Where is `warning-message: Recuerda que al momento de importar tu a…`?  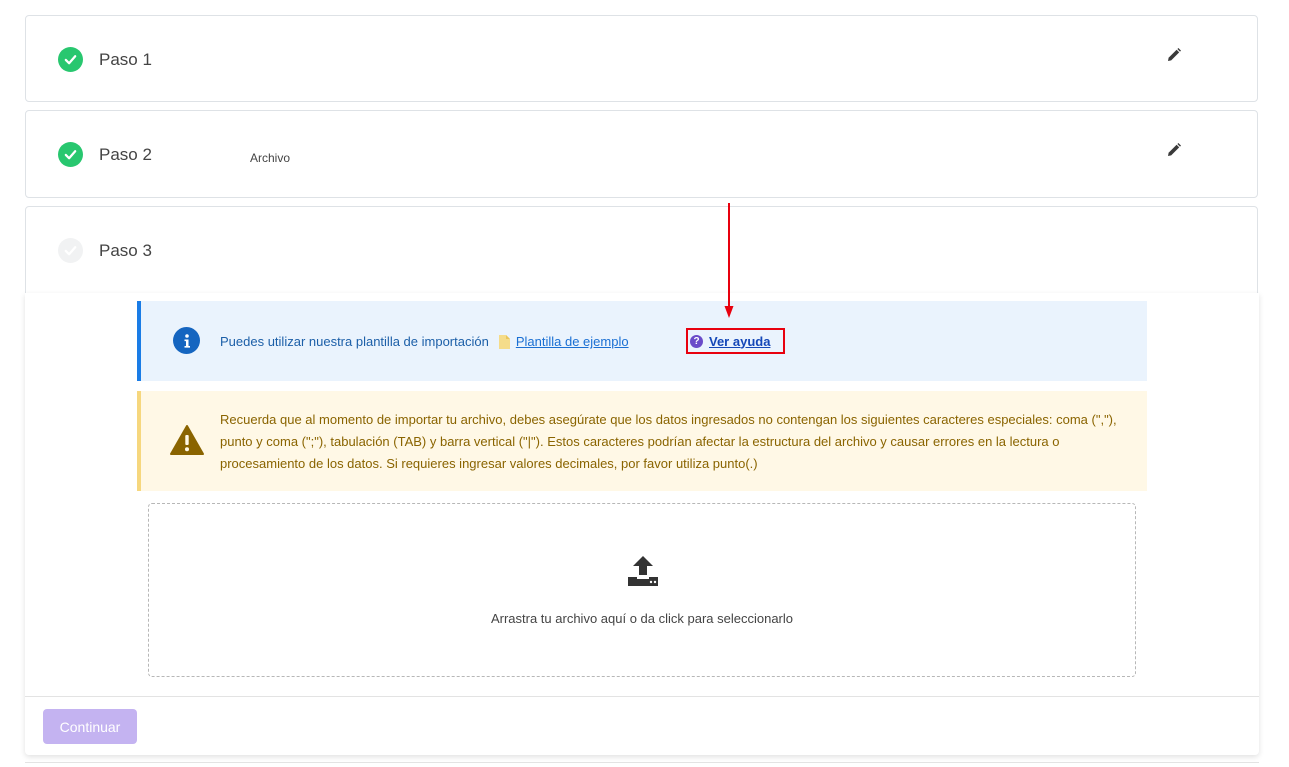 warning-message: Recuerda que al momento de importar tu a… is located at coordinates (668, 441).